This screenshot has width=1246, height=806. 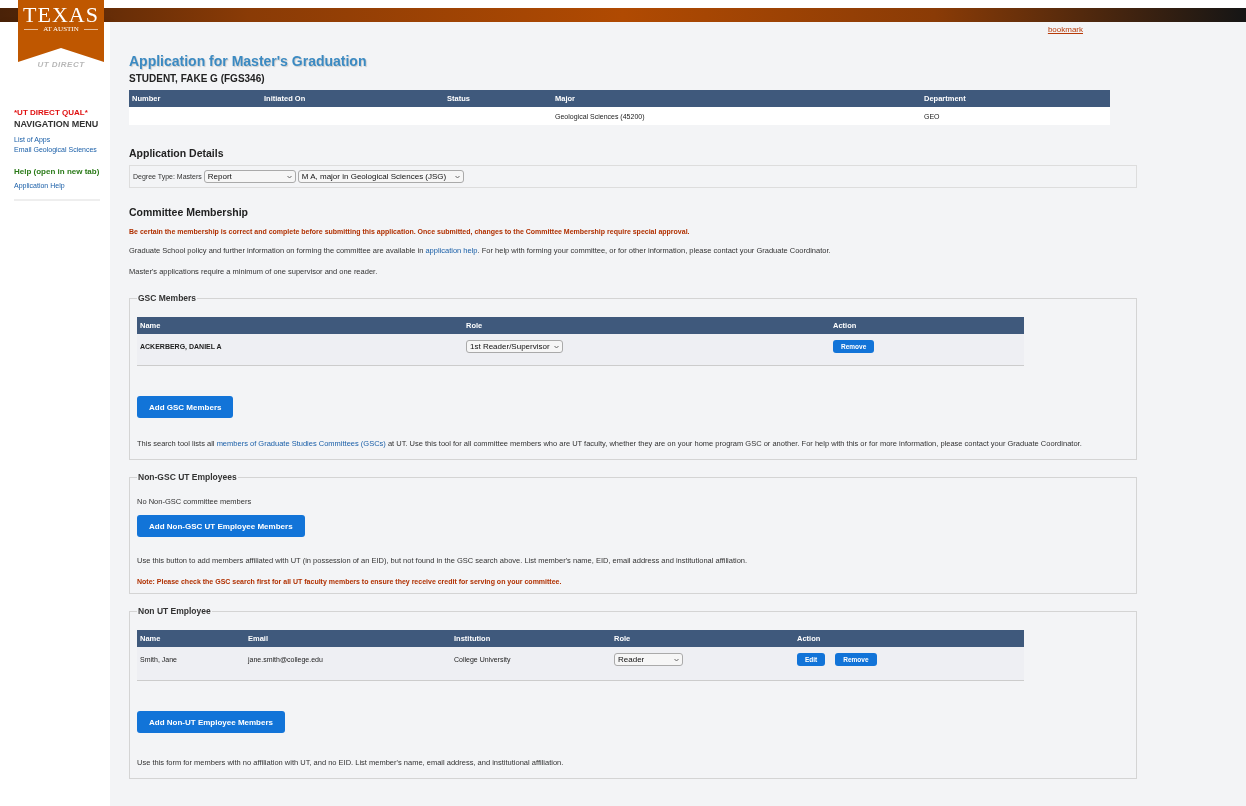 What do you see at coordinates (249, 176) in the screenshot?
I see `dropdown: Report` at bounding box center [249, 176].